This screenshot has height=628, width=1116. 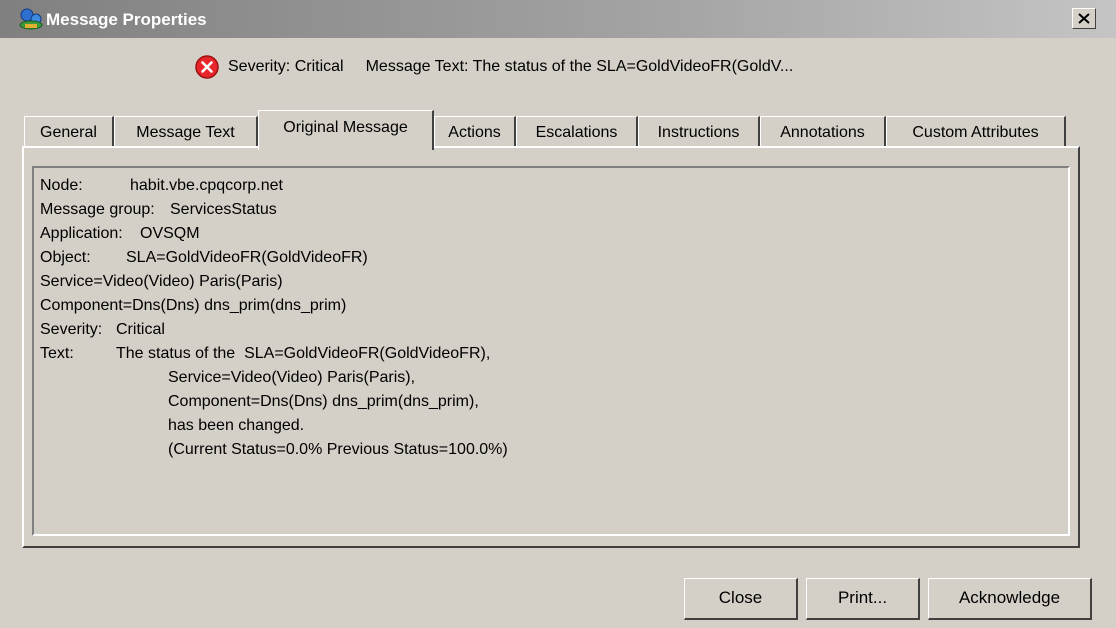 I want to click on close-icon, so click(x=1084, y=18).